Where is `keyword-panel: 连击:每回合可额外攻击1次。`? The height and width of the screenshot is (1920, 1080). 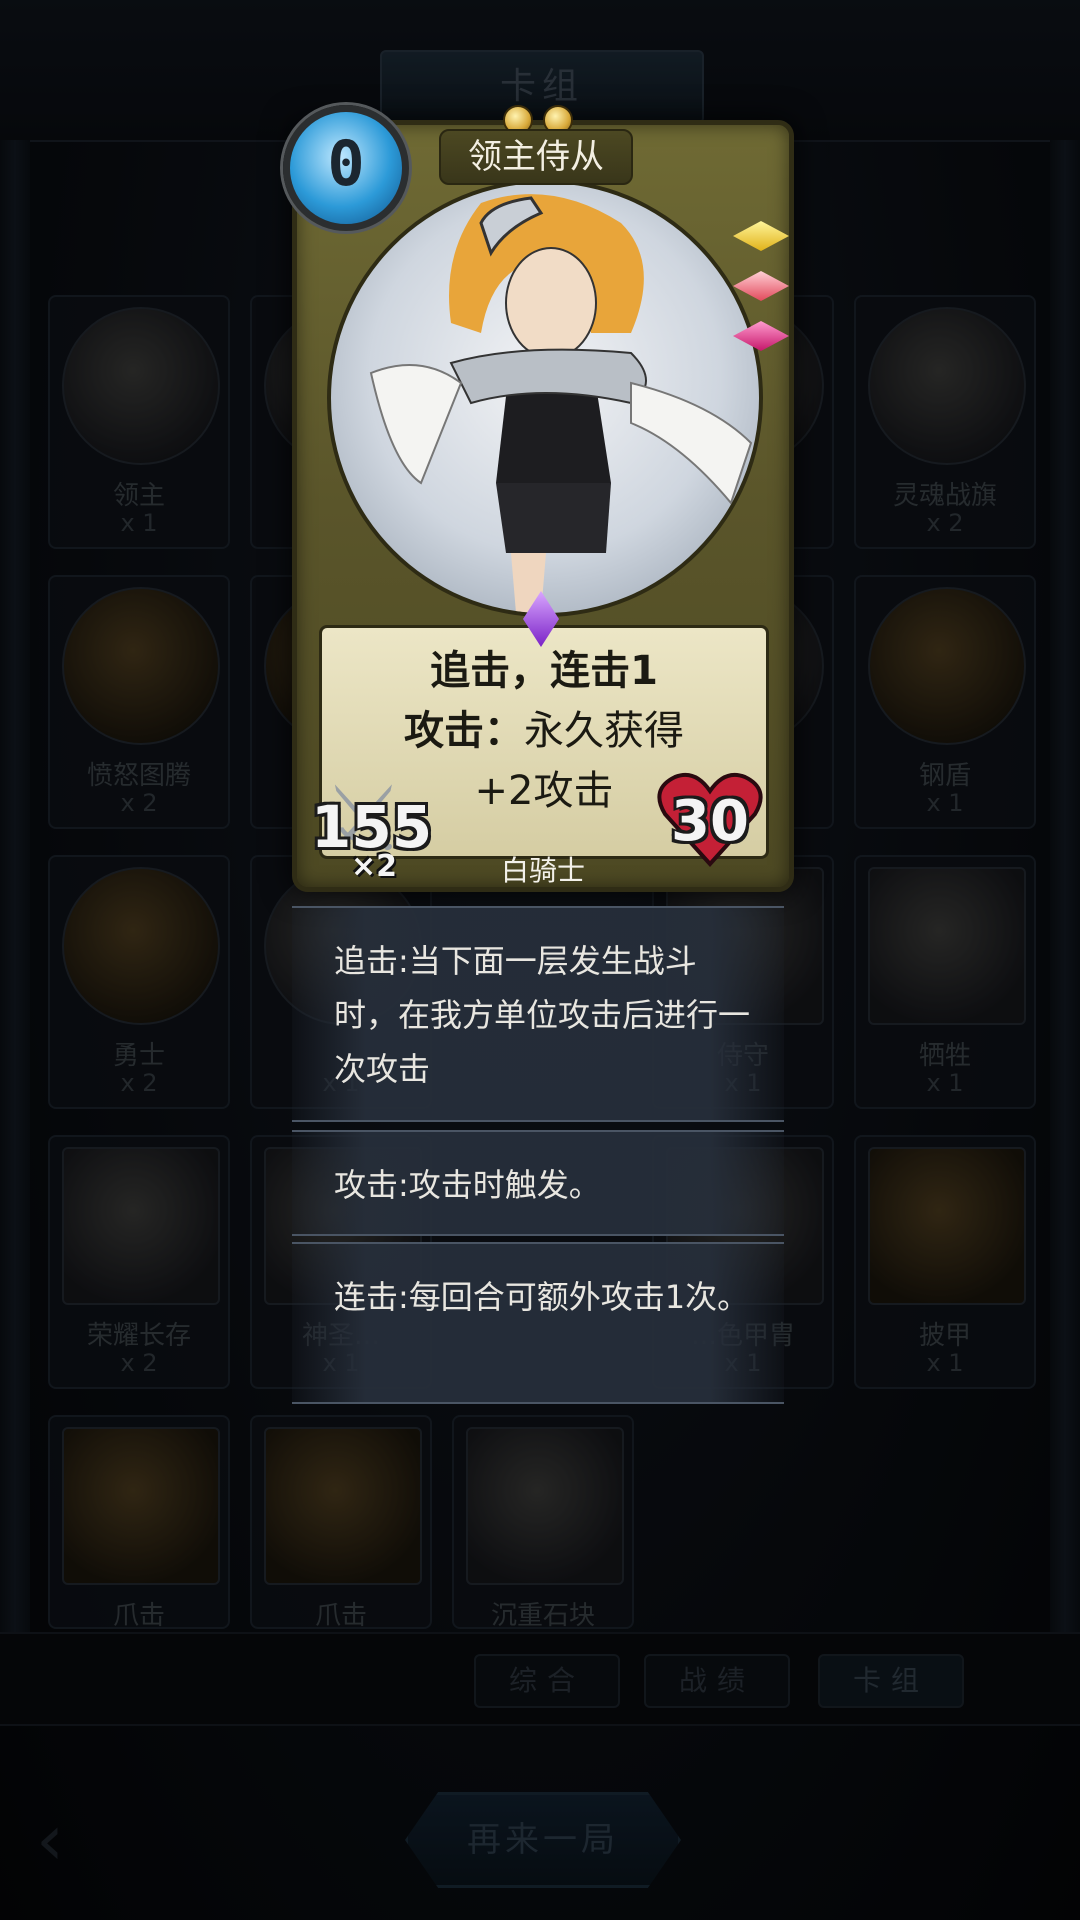 keyword-panel: 连击:每回合可额外攻击1次。 is located at coordinates (538, 1323).